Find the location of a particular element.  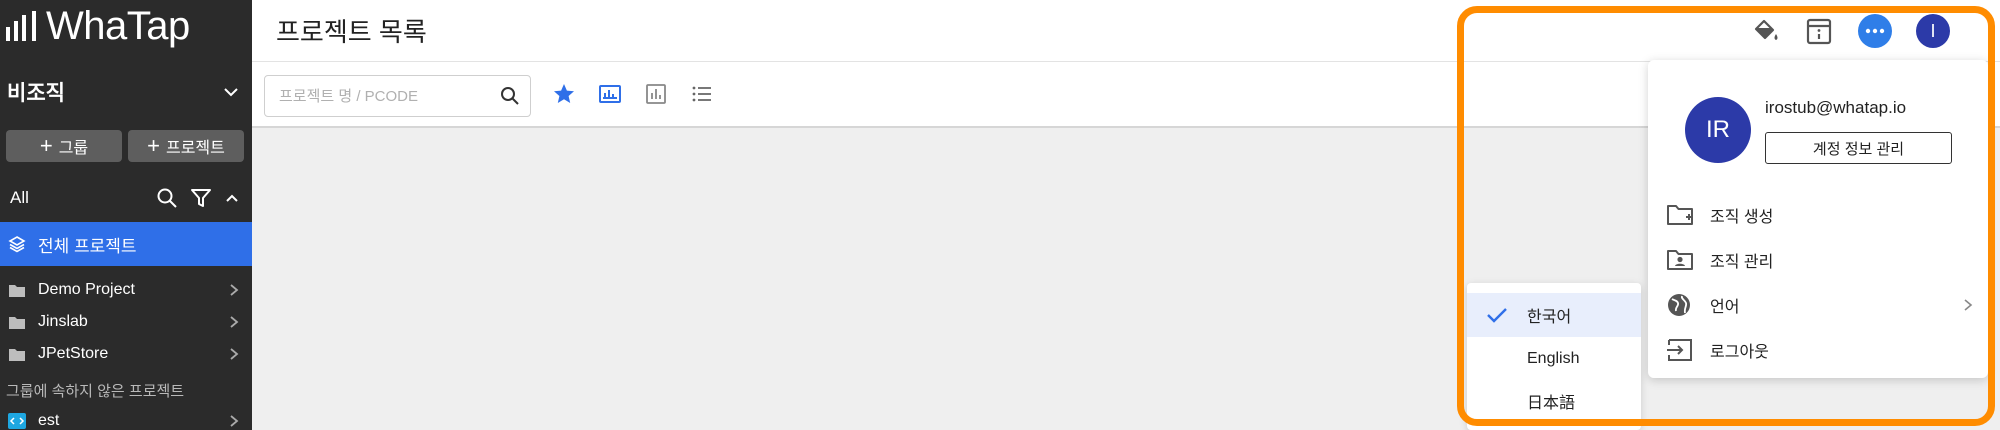

project-search-box is located at coordinates (397, 96).